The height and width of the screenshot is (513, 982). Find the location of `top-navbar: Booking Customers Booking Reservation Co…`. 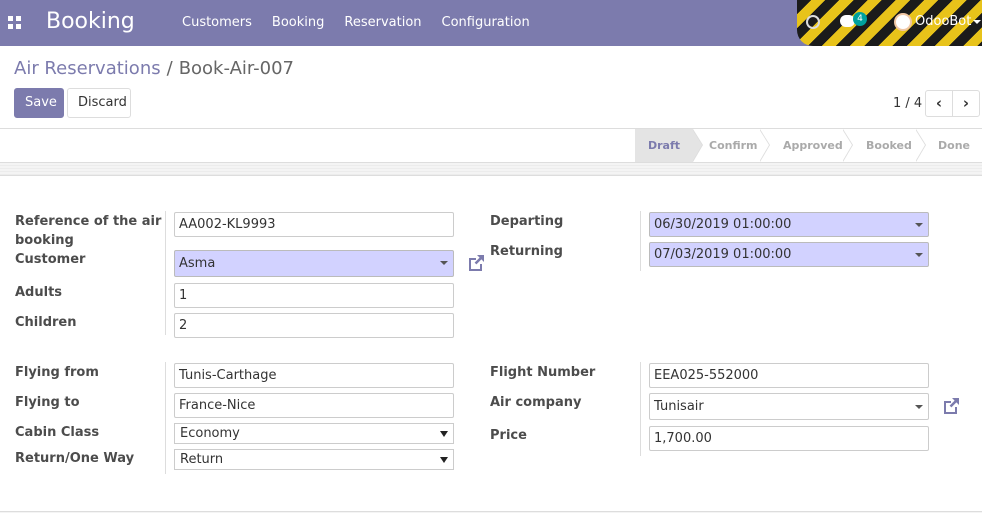

top-navbar: Booking Customers Booking Reservation Co… is located at coordinates (491, 23).